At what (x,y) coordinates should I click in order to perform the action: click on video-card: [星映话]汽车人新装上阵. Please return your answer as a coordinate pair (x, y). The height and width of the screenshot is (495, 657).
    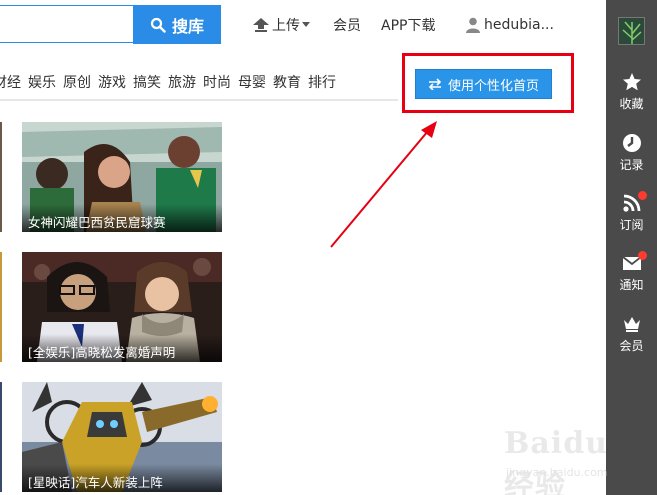
    Looking at the image, I should click on (122, 437).